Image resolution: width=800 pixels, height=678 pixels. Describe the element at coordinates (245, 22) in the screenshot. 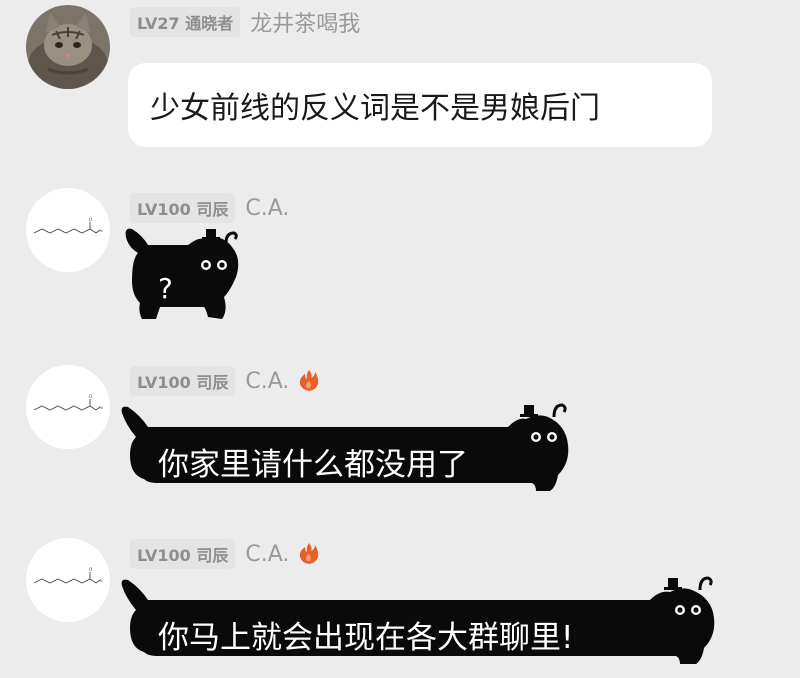

I see `message-meta: LV27 通晓者 龙井茶喝我` at that location.